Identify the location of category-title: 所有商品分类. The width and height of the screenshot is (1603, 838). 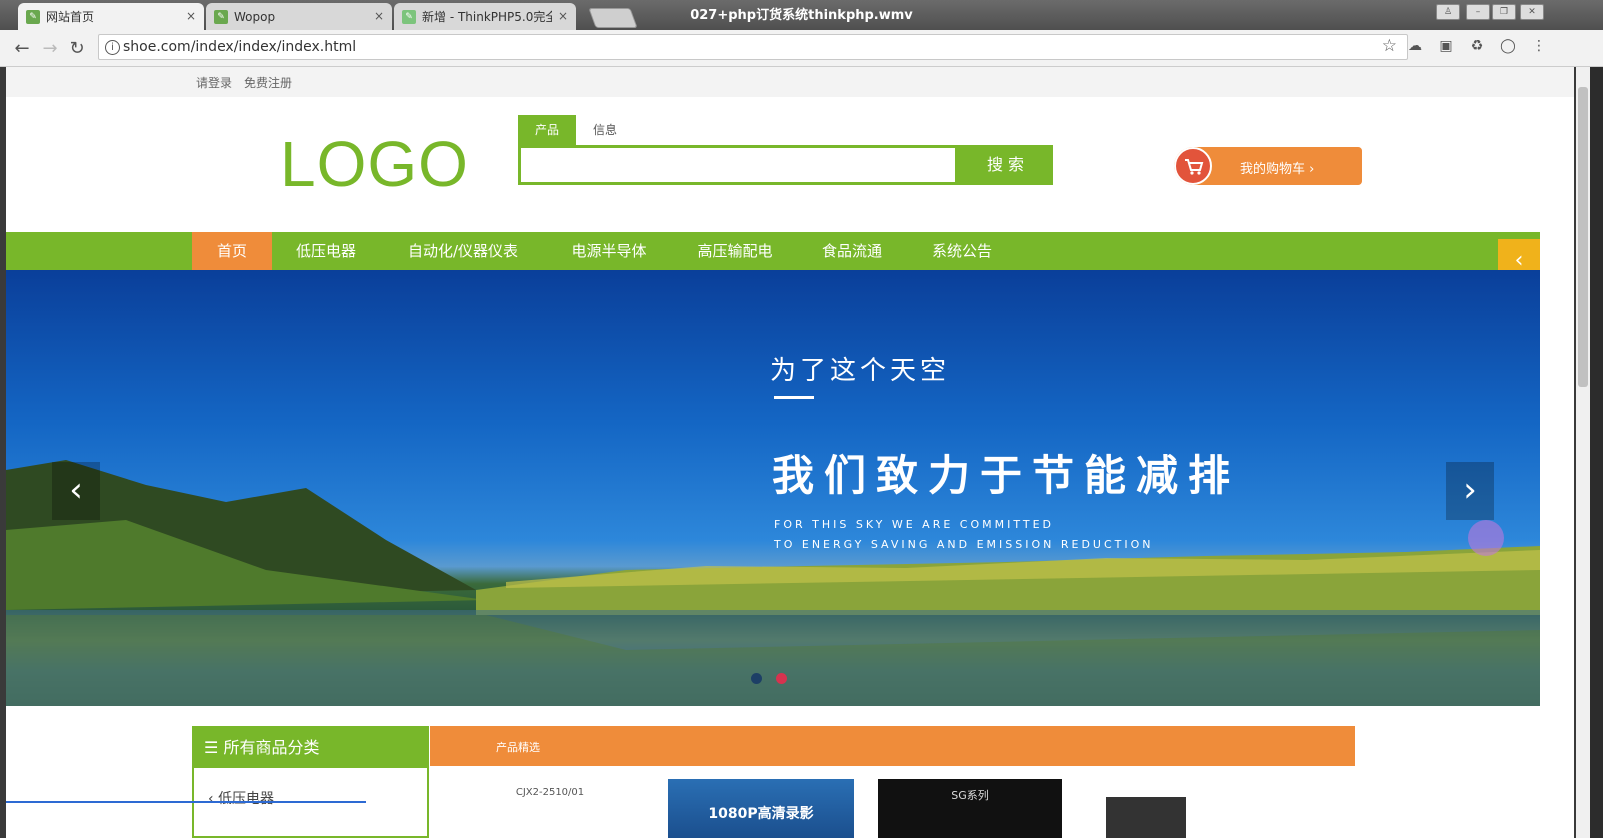
(271, 747).